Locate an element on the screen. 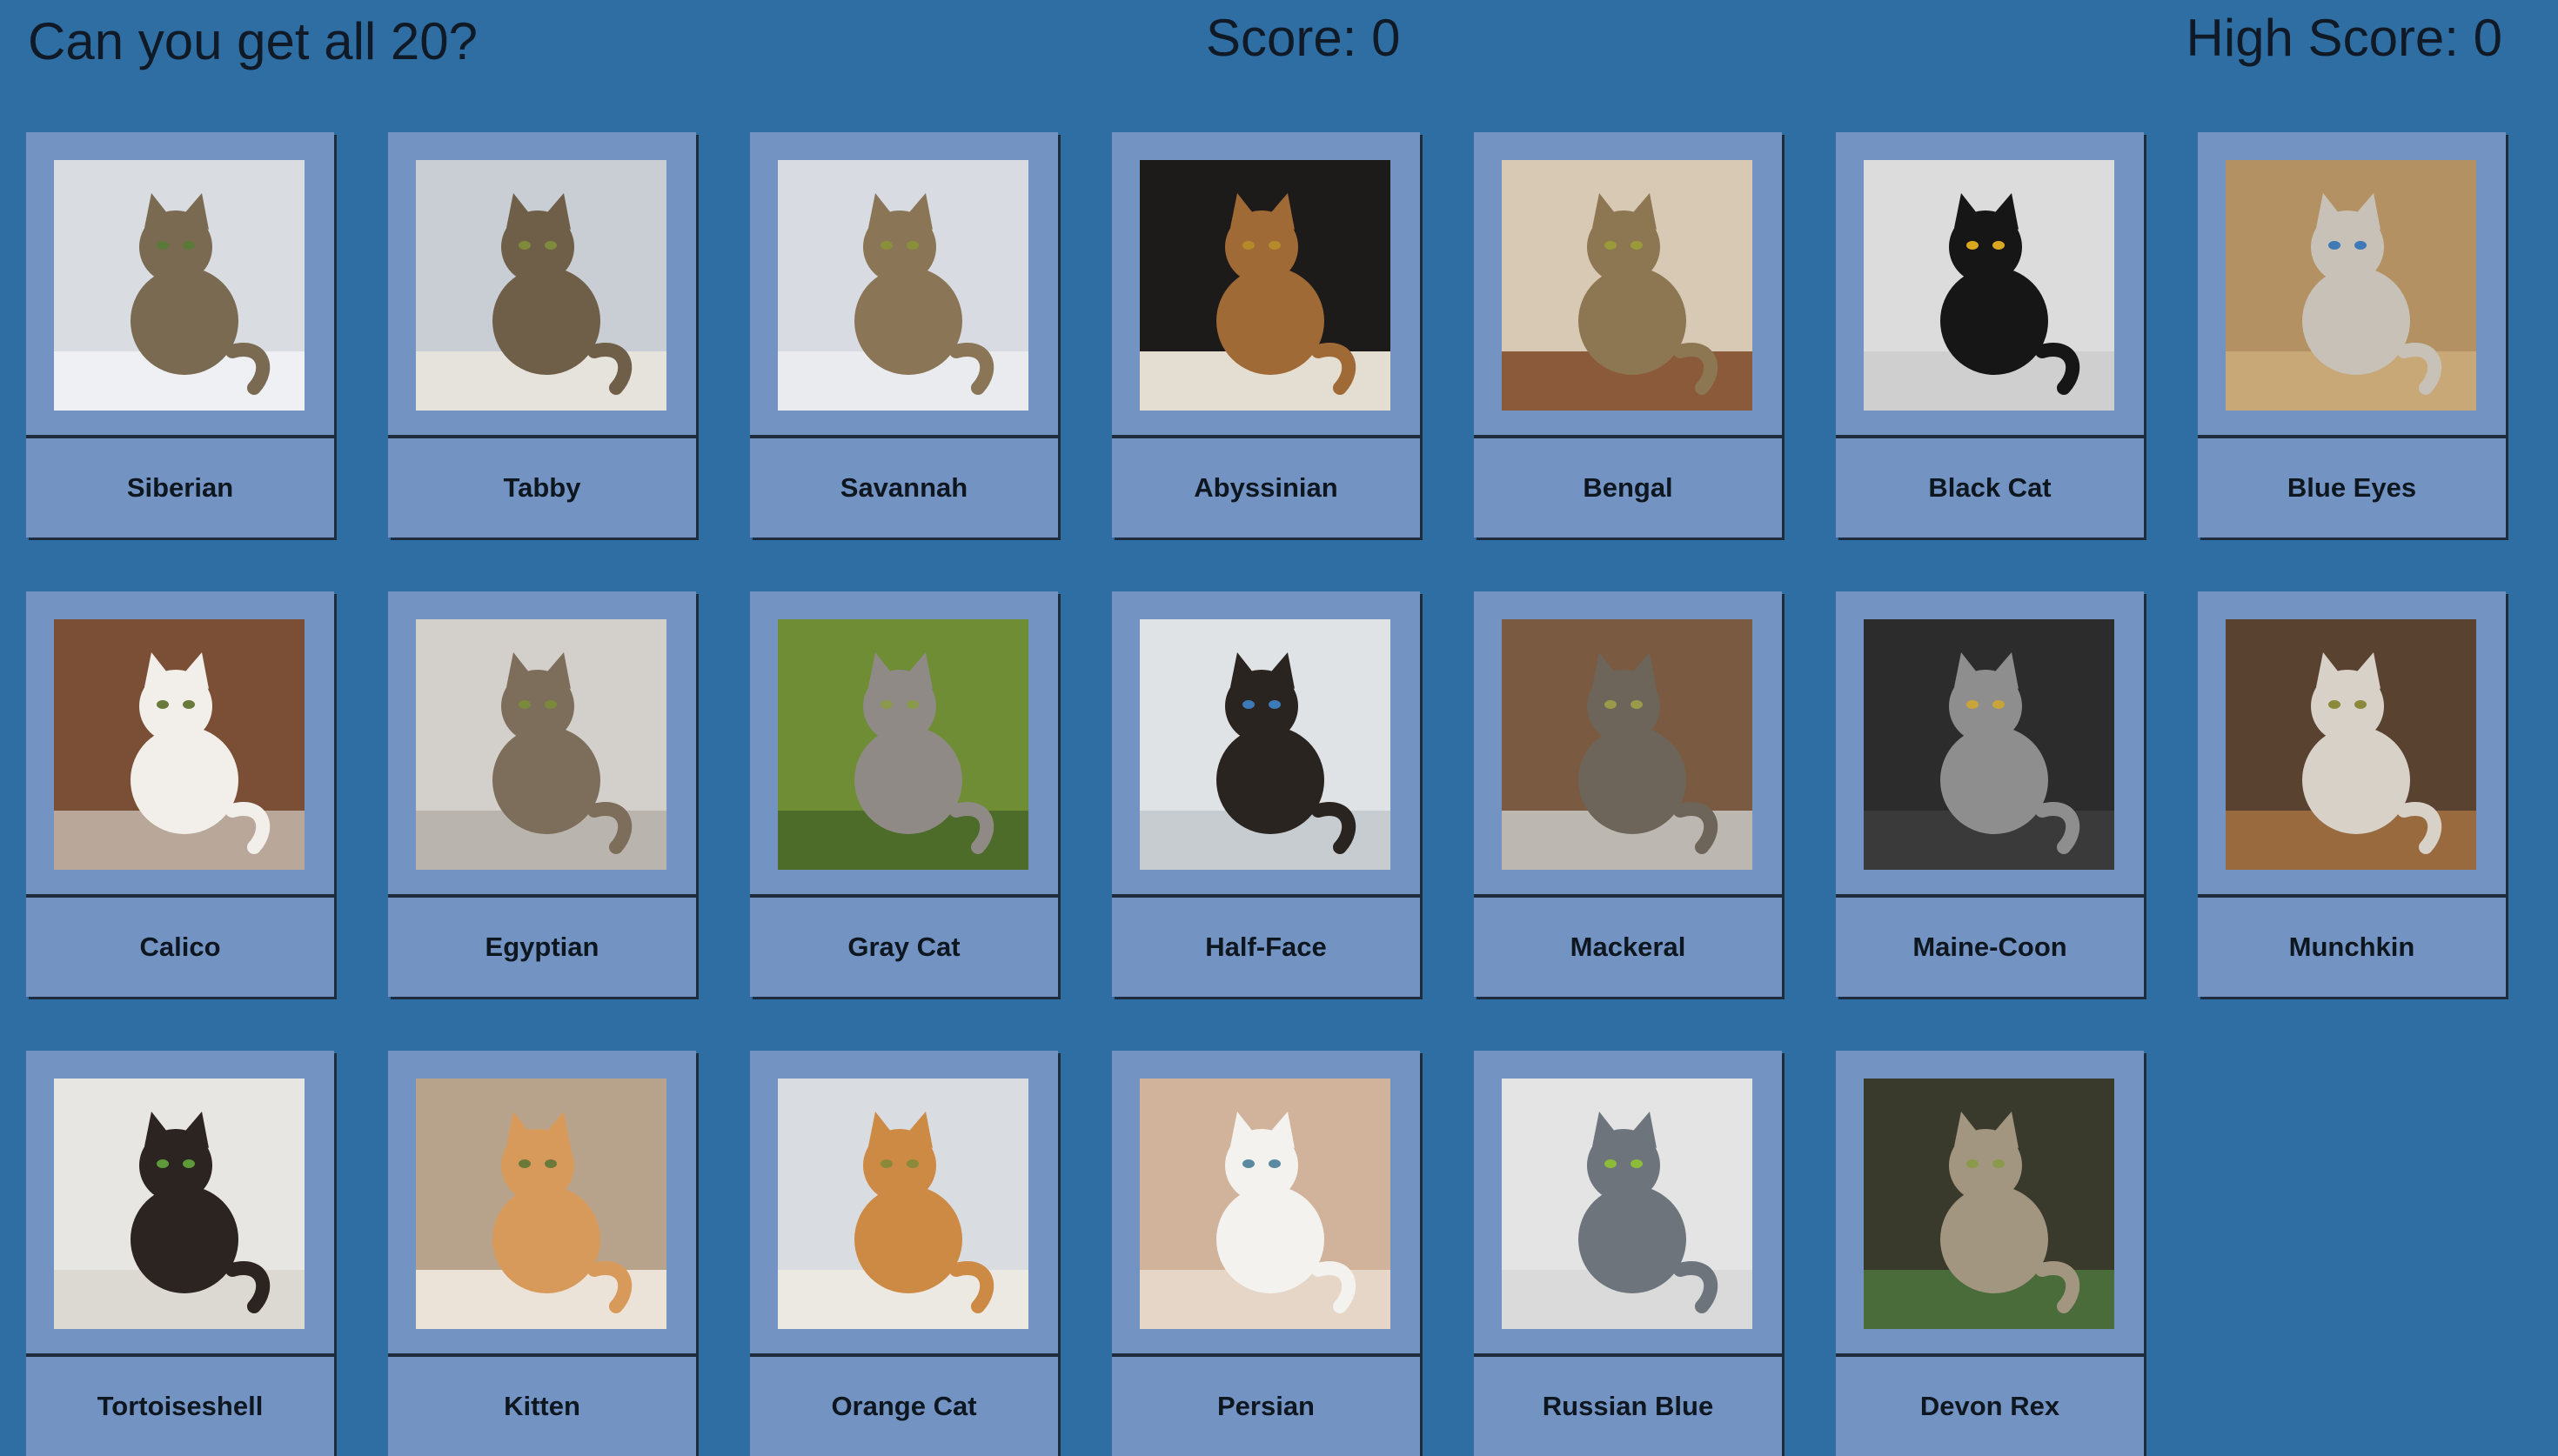 The width and height of the screenshot is (2558, 1456). cat-card-label: Munchkin is located at coordinates (2351, 947).